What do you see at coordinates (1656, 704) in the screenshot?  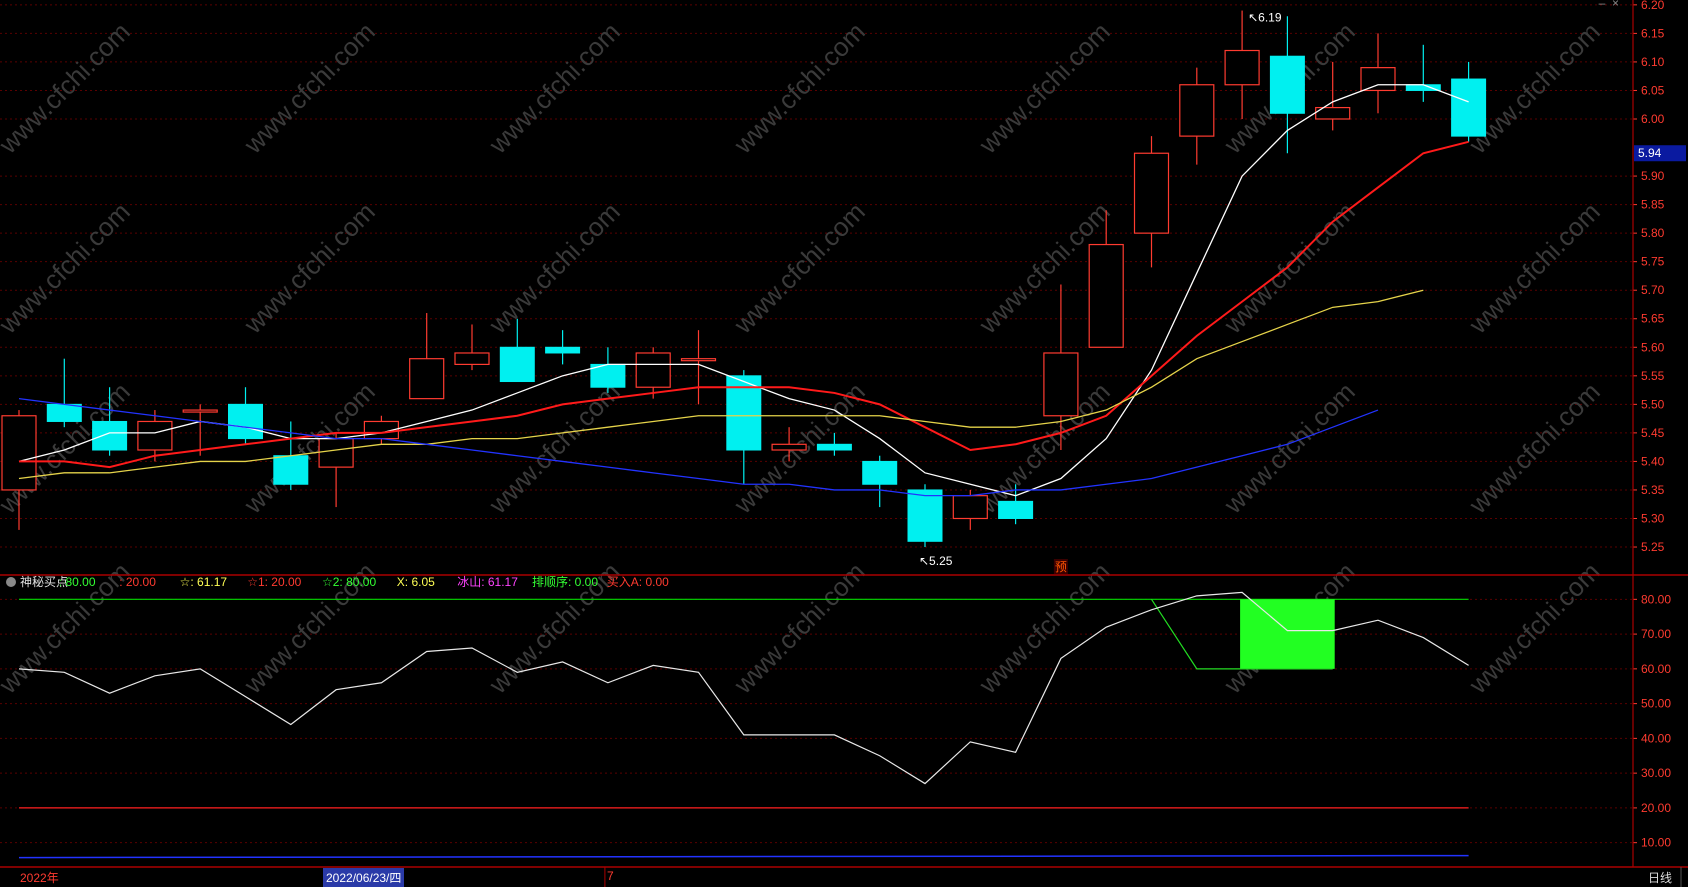 I see `indicator-tick-label: 50.00` at bounding box center [1656, 704].